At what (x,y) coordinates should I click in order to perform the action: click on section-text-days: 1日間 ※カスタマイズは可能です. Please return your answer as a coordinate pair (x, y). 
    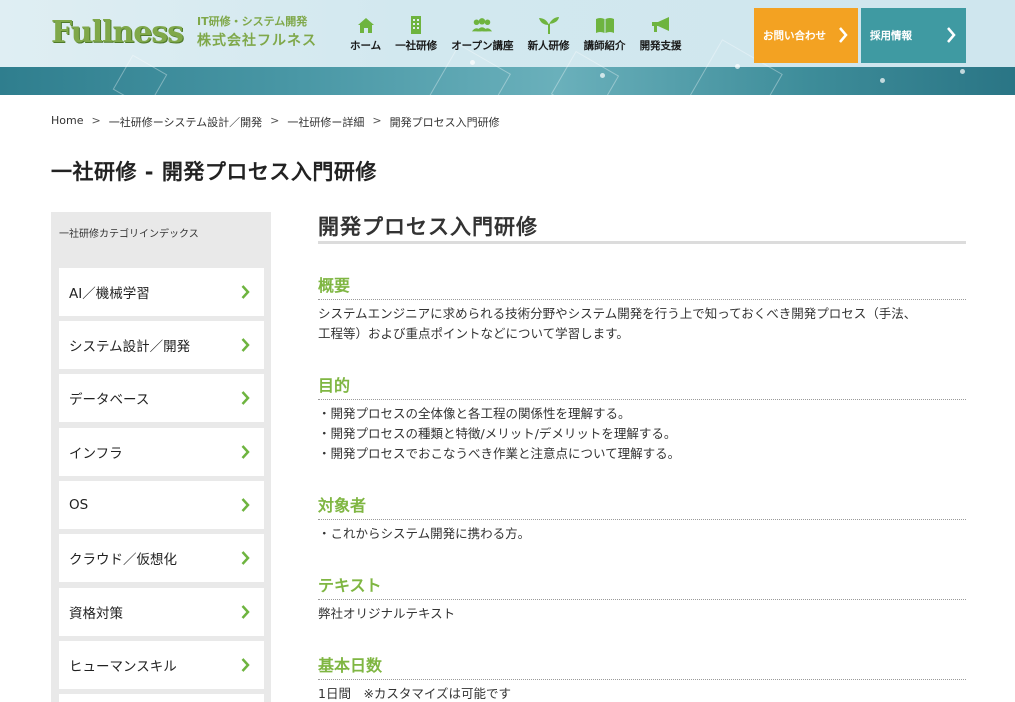
    Looking at the image, I should click on (642, 693).